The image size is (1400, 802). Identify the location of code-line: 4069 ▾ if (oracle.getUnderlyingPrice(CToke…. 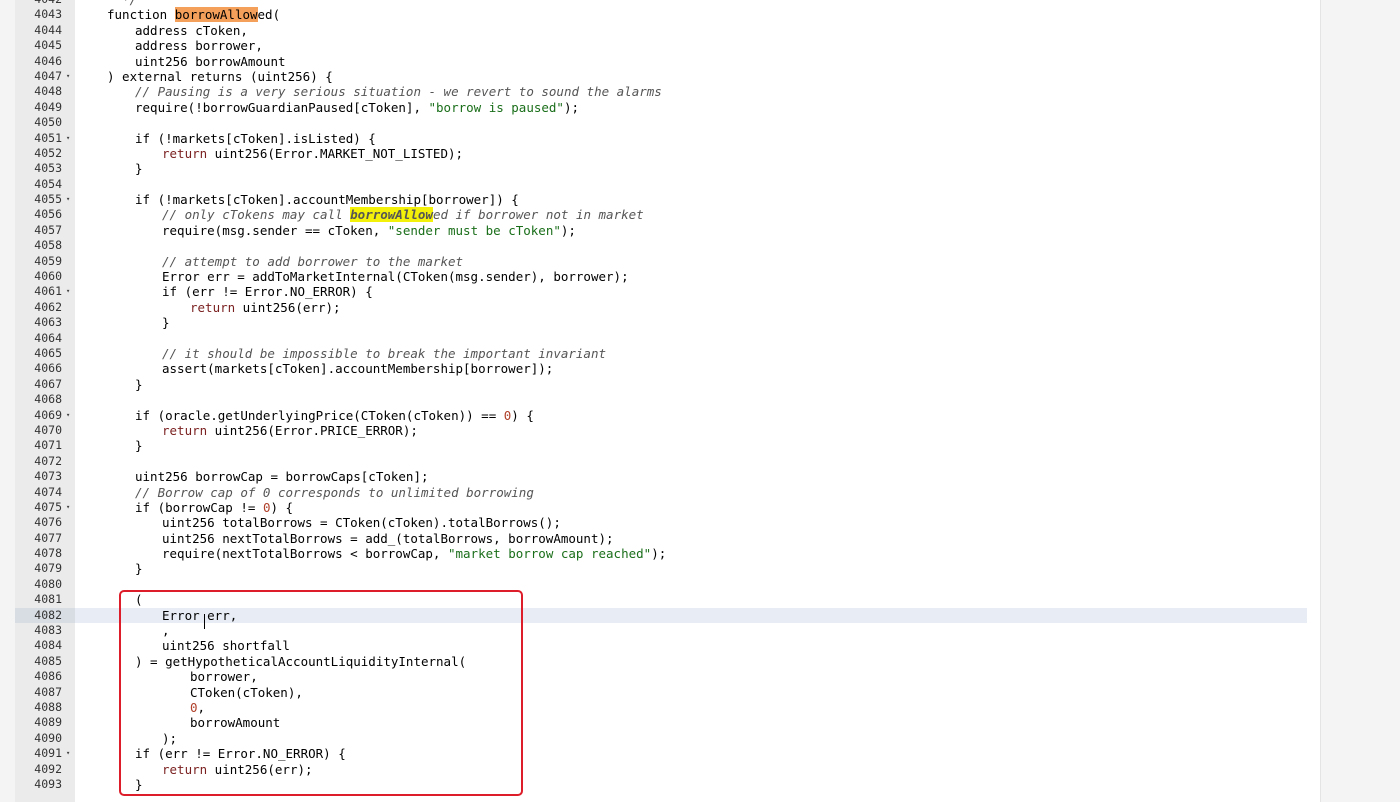
(661, 415).